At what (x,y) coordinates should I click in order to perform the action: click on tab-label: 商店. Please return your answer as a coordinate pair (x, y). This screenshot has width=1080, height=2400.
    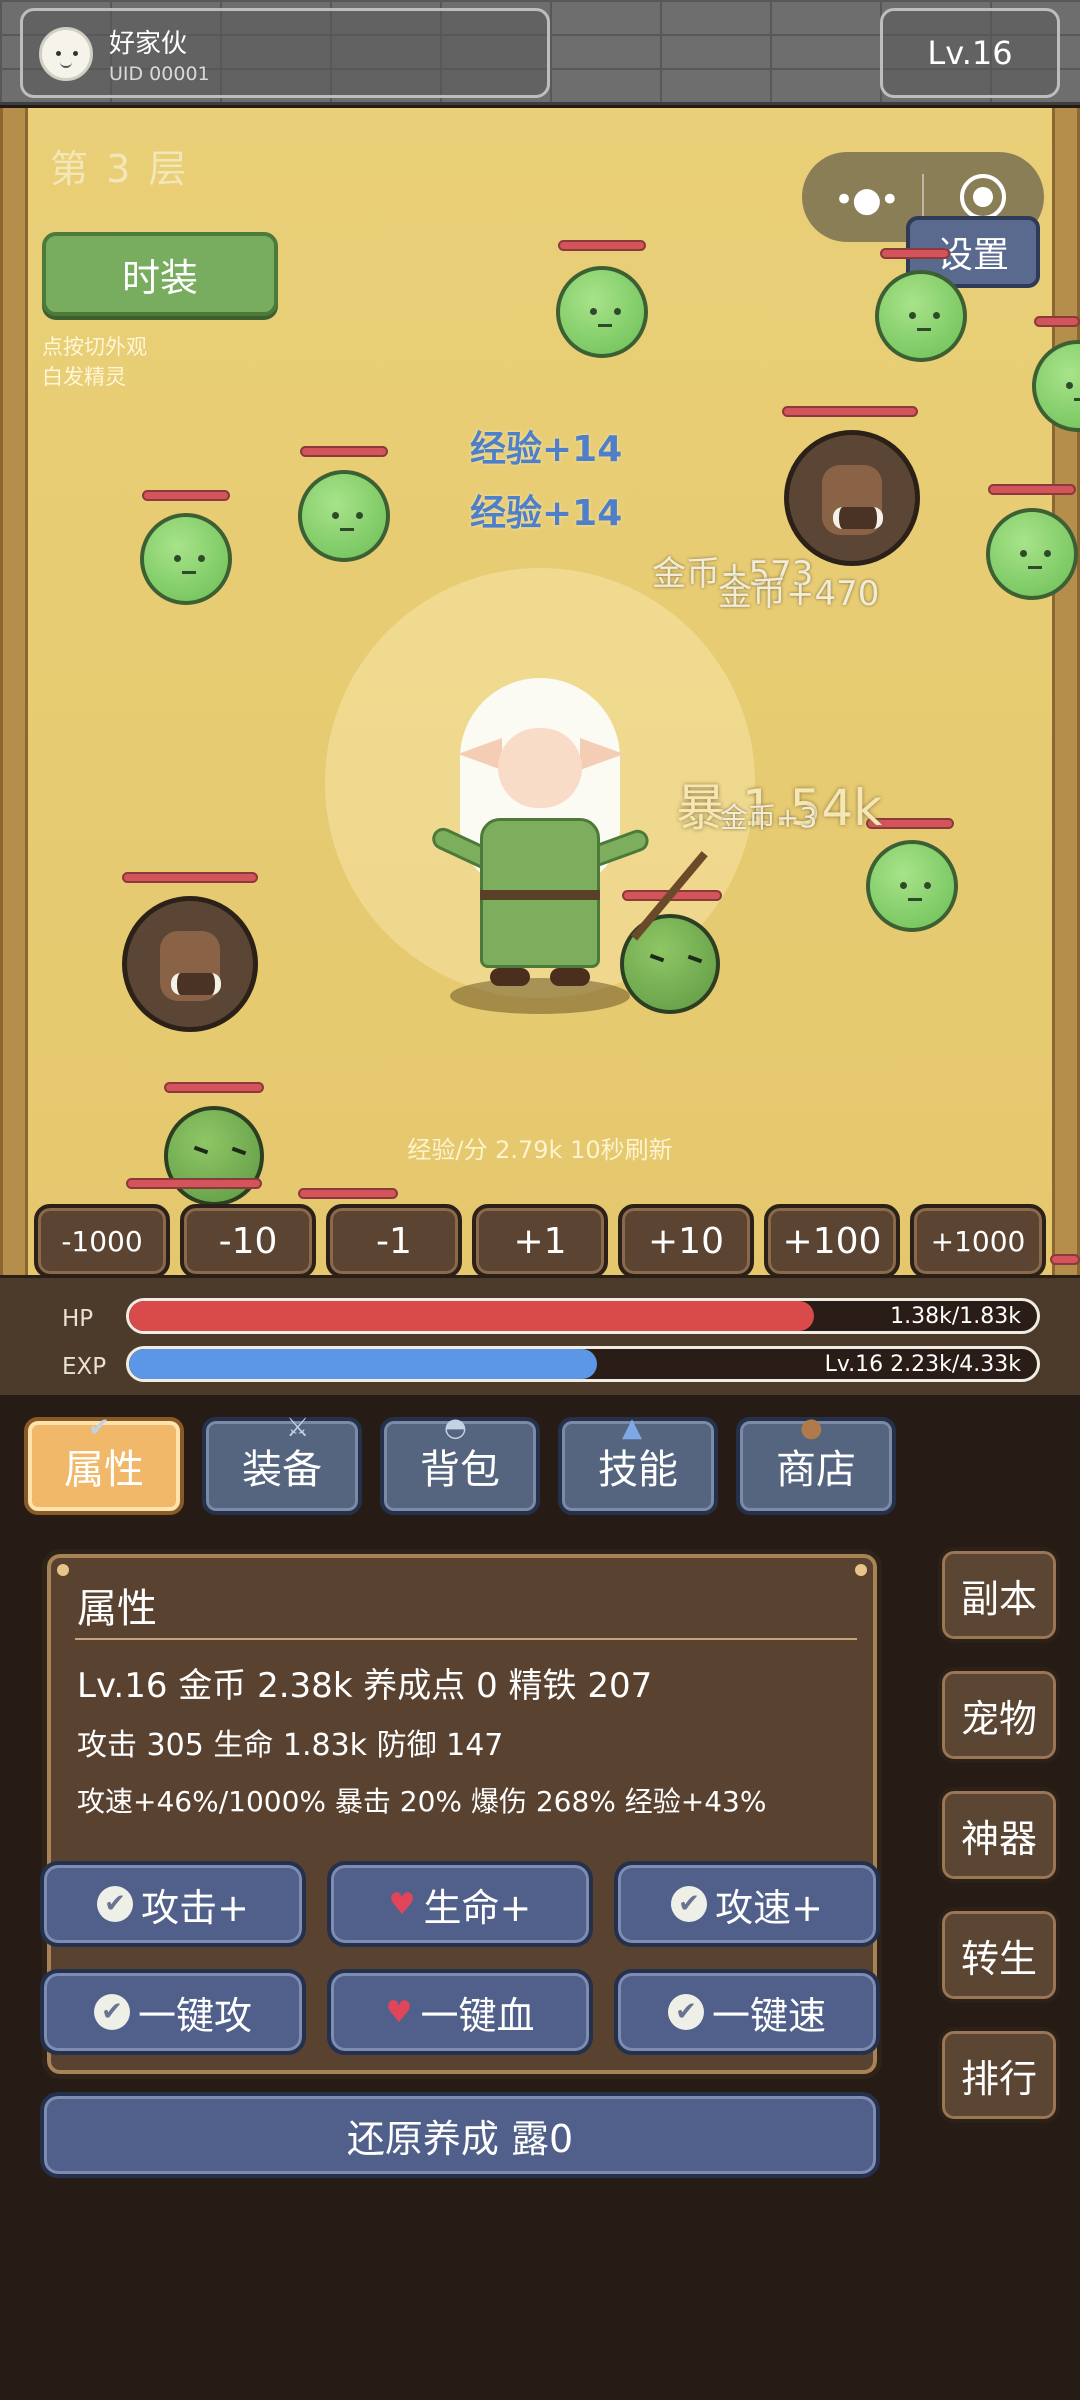
    Looking at the image, I should click on (816, 1470).